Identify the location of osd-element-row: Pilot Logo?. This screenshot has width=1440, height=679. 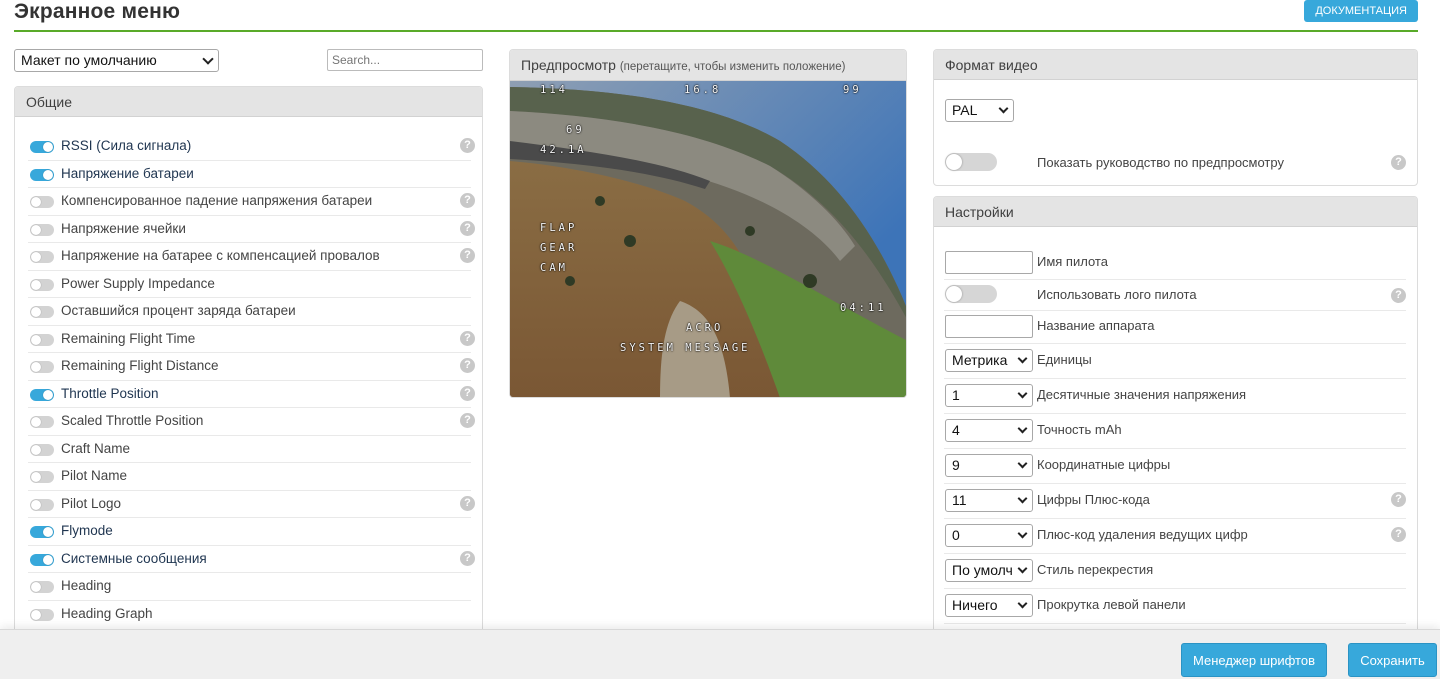
(251, 504).